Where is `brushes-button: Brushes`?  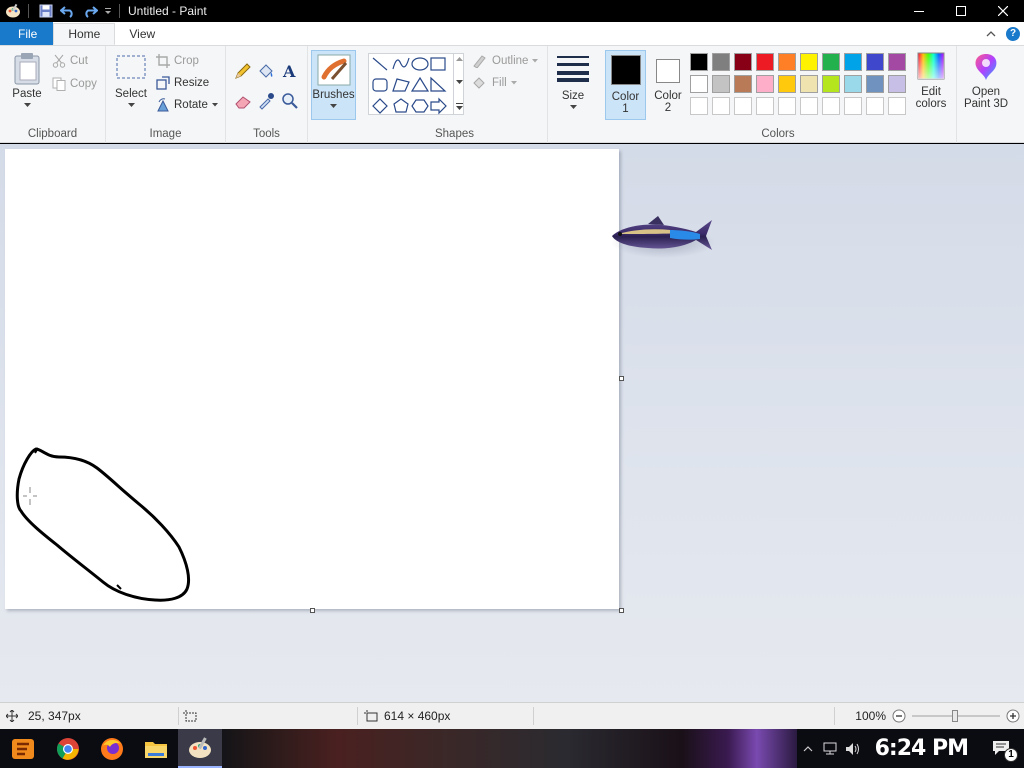 brushes-button: Brushes is located at coordinates (333, 85).